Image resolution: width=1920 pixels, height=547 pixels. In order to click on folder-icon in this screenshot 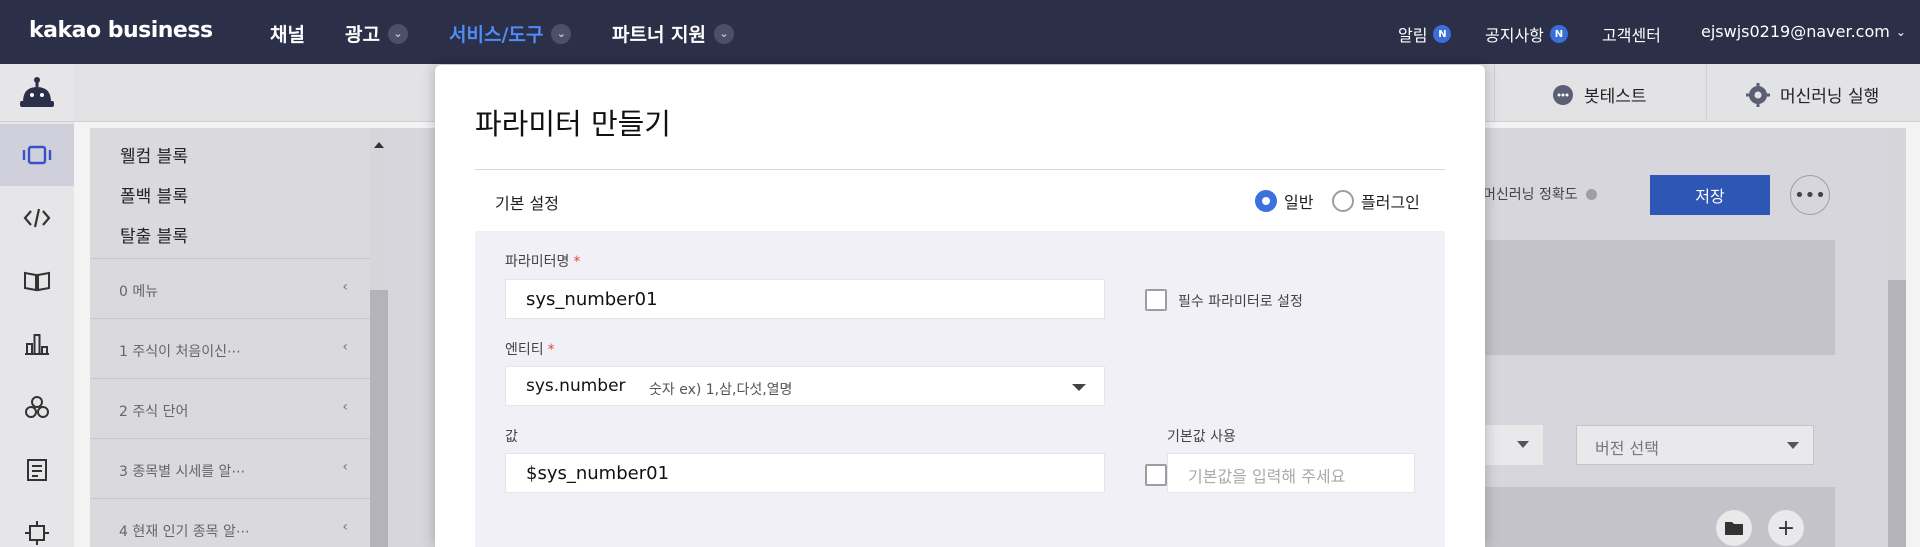, I will do `click(1734, 528)`.